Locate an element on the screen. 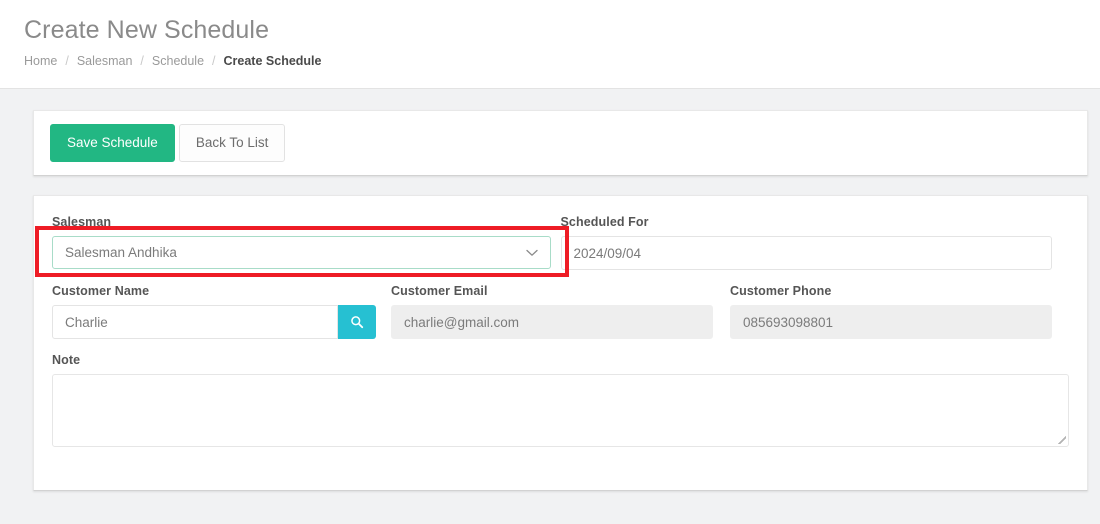 Image resolution: width=1100 pixels, height=524 pixels. customer-phone-label: Customer Phone is located at coordinates (780, 291).